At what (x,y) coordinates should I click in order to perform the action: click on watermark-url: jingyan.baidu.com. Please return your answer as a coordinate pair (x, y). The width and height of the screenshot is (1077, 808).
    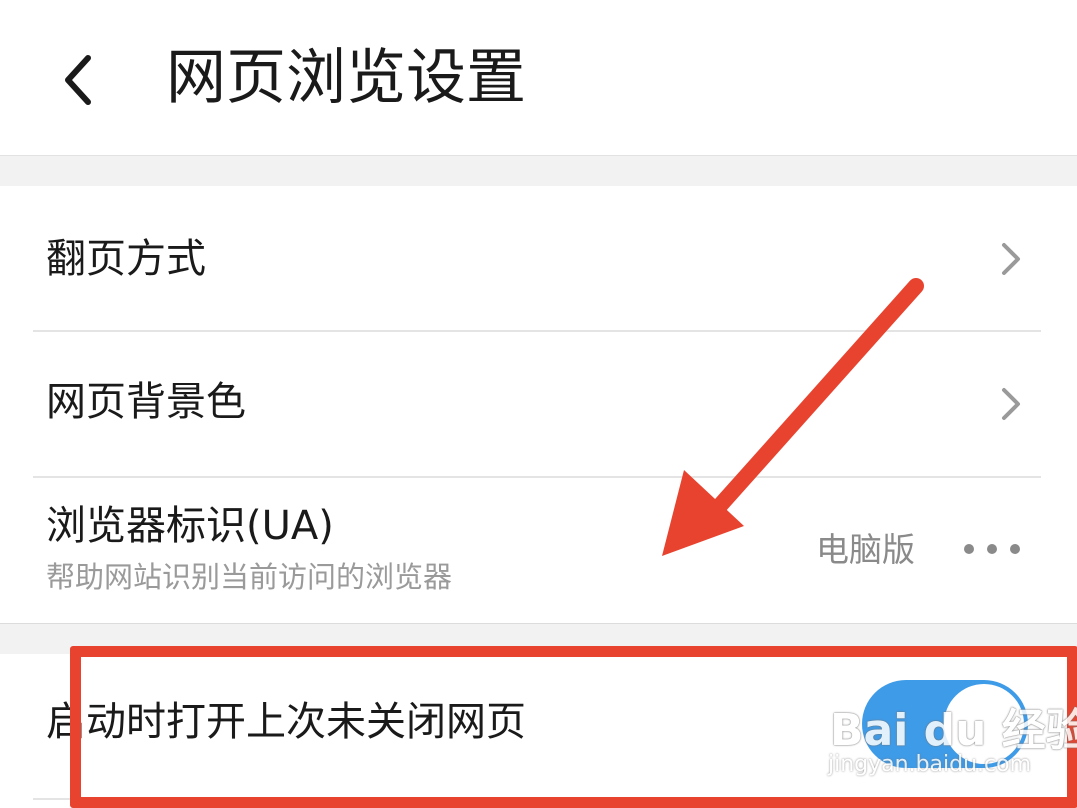
    Looking at the image, I should click on (930, 764).